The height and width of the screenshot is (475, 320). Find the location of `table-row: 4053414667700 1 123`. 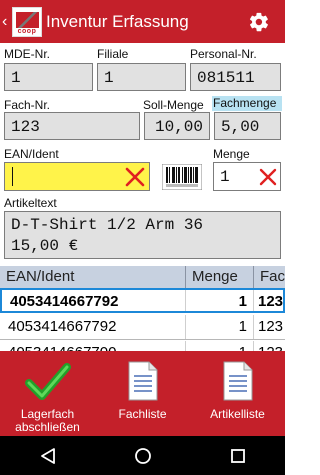

table-row: 4053414667700 1 123 is located at coordinates (142, 346).